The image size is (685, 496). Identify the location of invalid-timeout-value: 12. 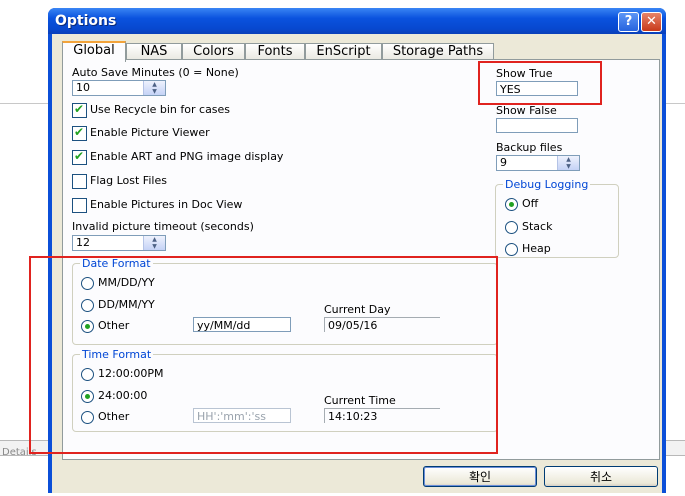
(83, 242).